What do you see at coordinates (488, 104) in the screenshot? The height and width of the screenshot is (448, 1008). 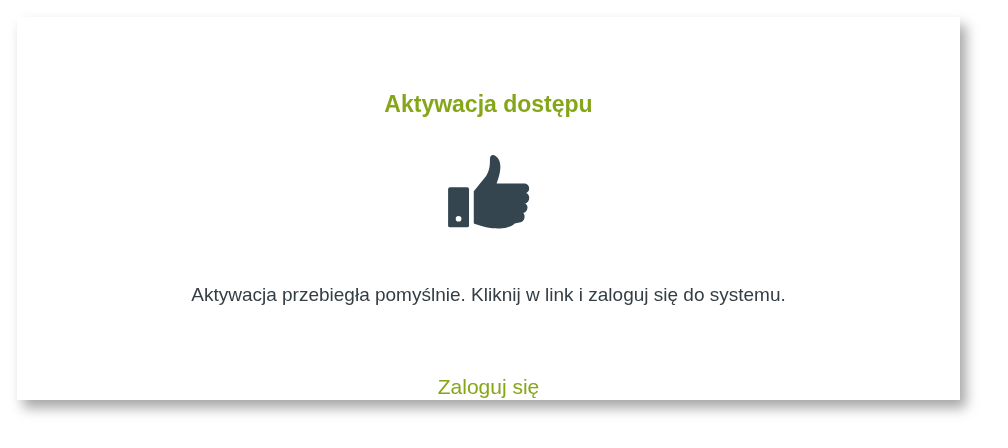 I see `card-title: Aktywacja dostępu` at bounding box center [488, 104].